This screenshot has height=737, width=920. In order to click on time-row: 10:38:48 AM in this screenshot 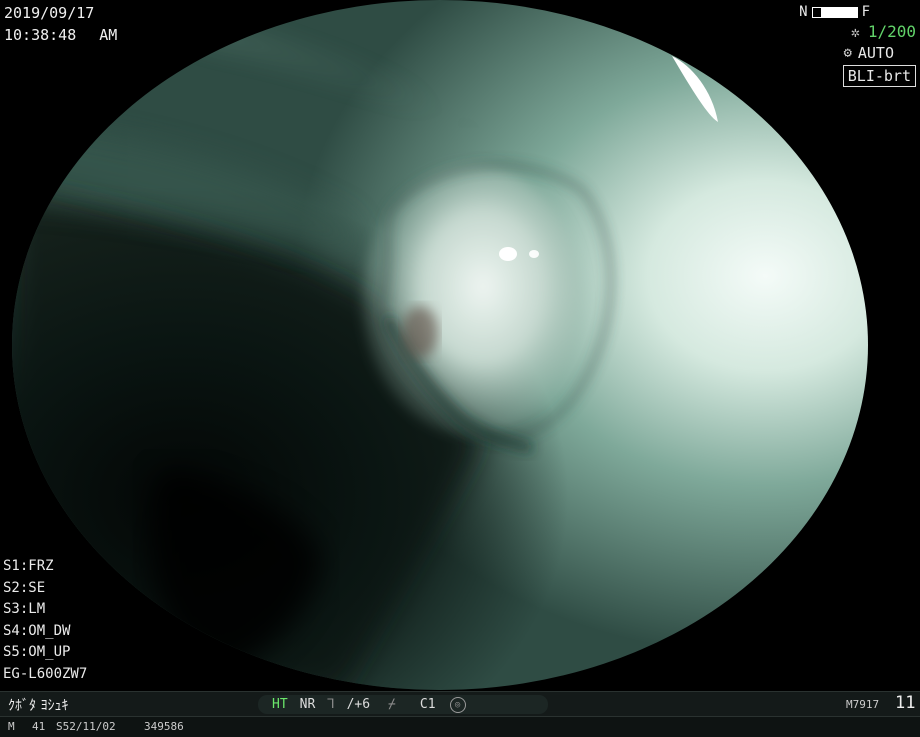, I will do `click(60, 35)`.